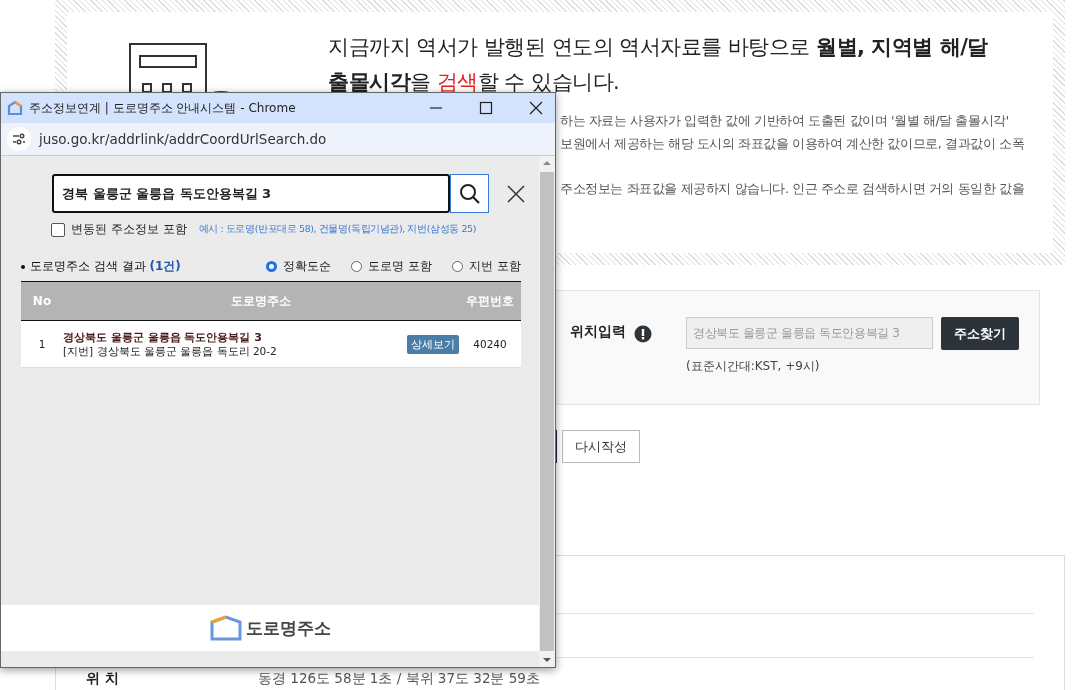  I want to click on checkbox, so click(58, 229).